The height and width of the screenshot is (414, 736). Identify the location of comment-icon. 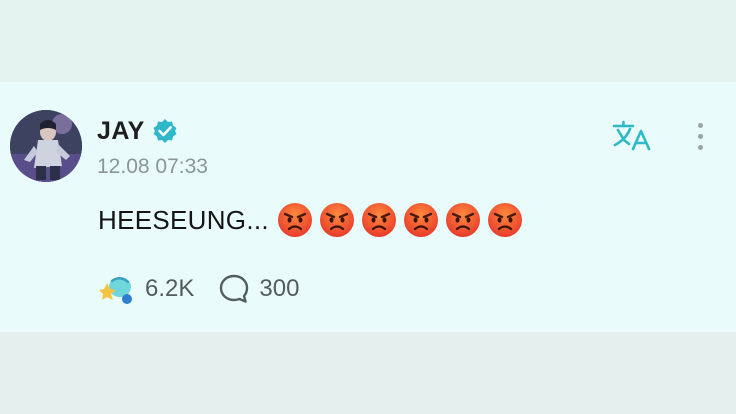
(234, 289).